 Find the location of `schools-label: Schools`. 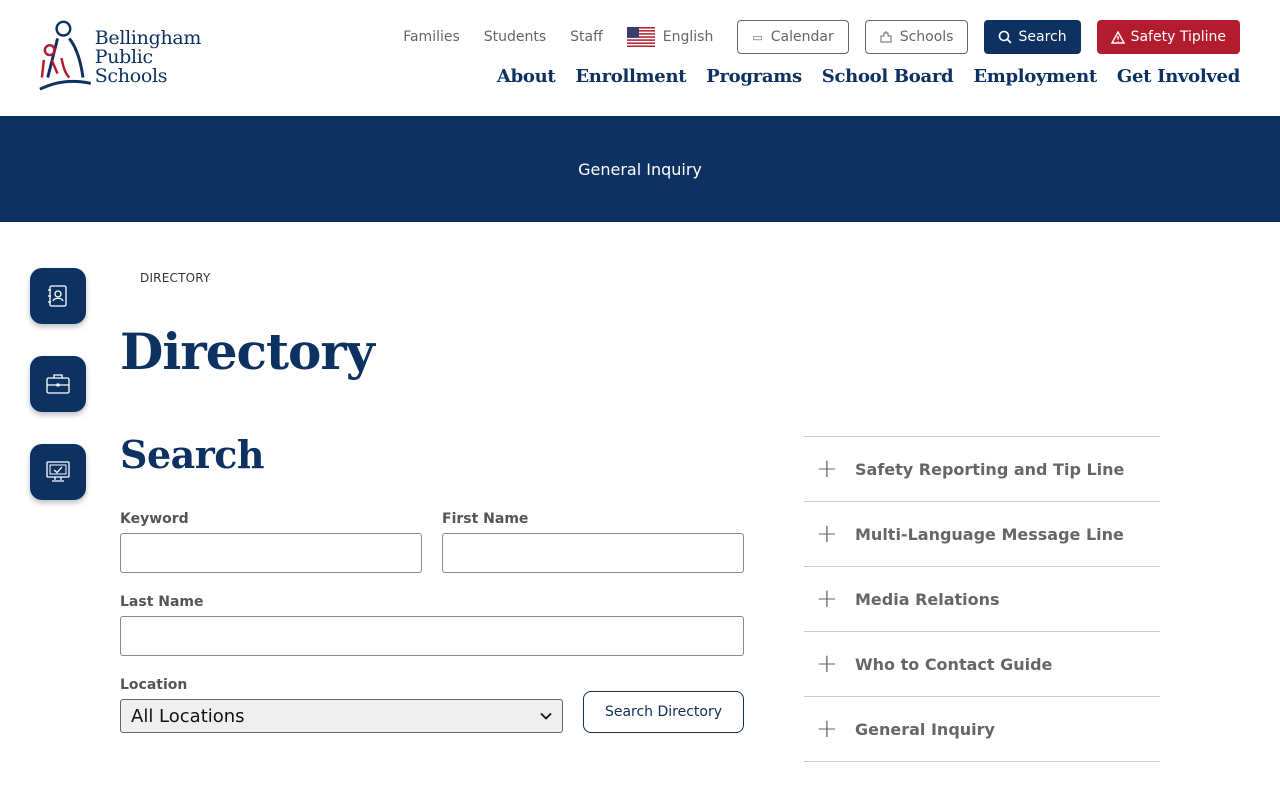

schools-label: Schools is located at coordinates (926, 37).